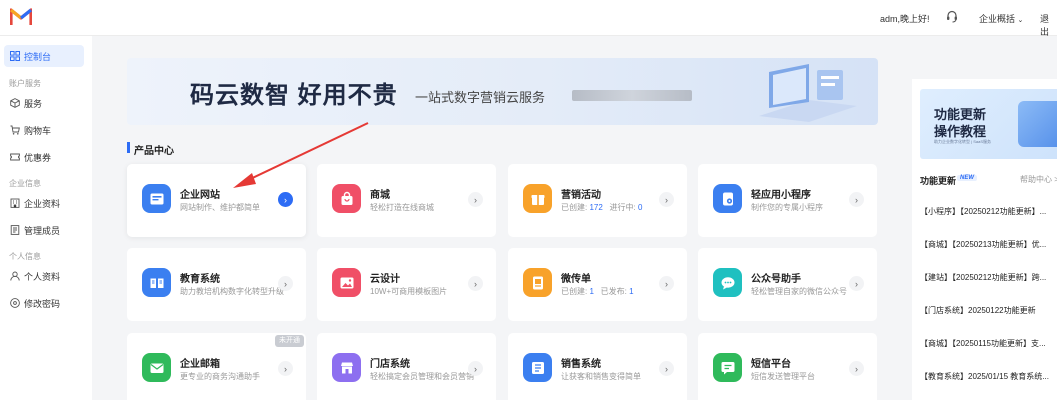  I want to click on product-card-website: 企业网站 网站制作、维护都简单 ›, so click(216, 200).